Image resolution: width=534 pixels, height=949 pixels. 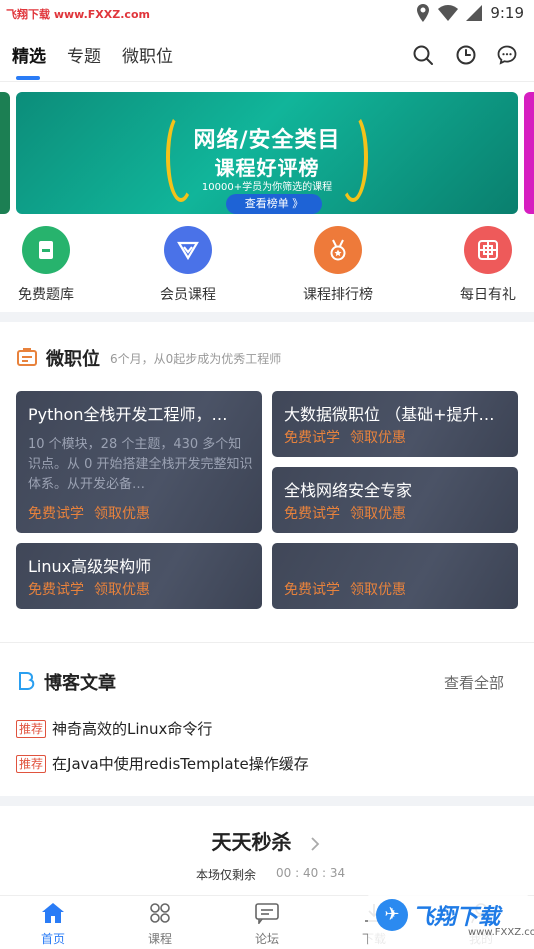 I want to click on watermark-text: 飞翔下载 www.FXXZ.com, so click(x=78, y=14).